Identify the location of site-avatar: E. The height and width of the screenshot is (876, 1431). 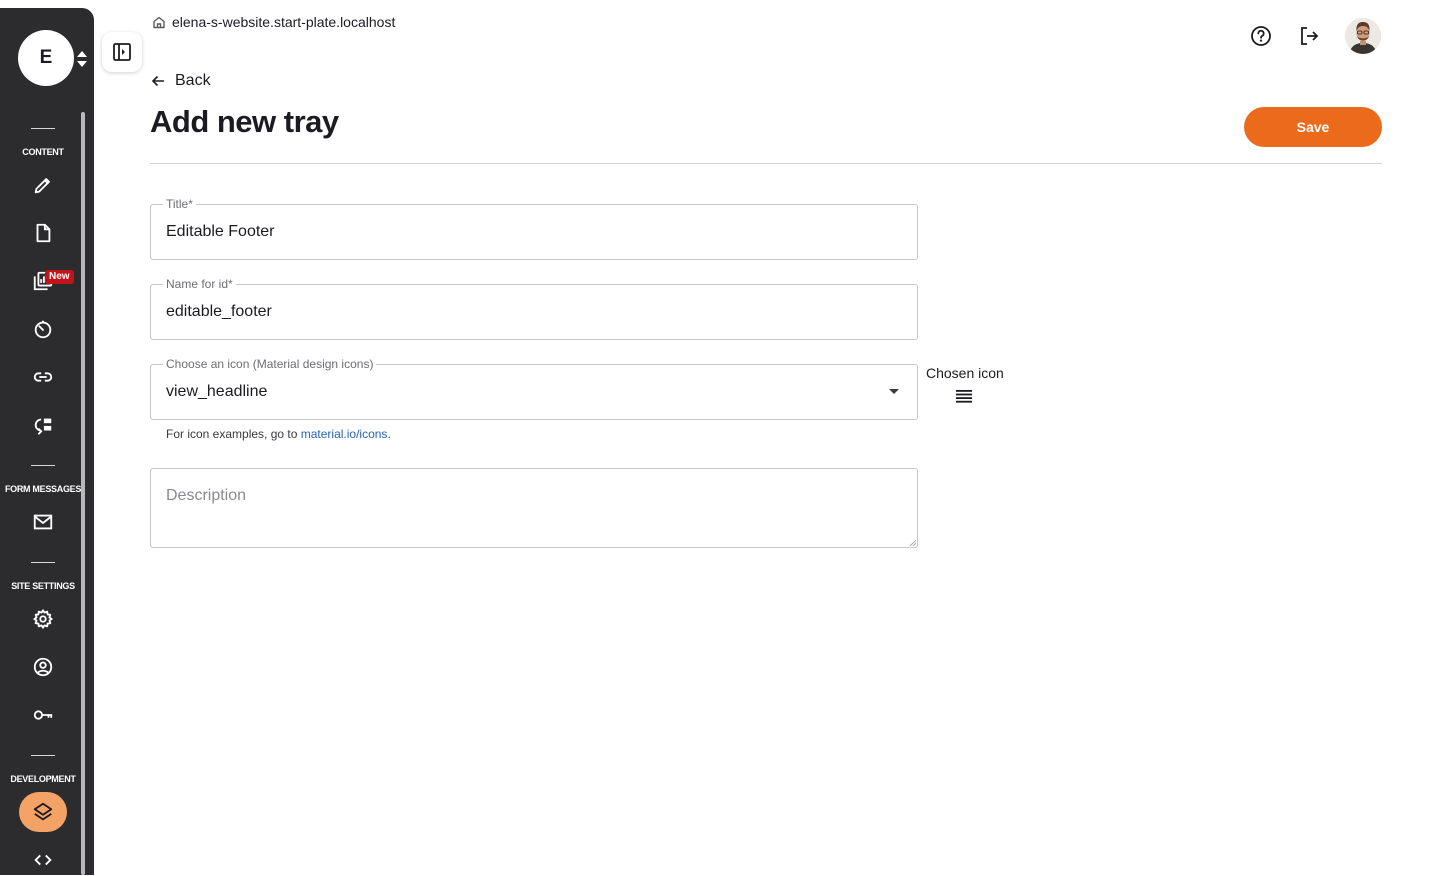
(46, 58).